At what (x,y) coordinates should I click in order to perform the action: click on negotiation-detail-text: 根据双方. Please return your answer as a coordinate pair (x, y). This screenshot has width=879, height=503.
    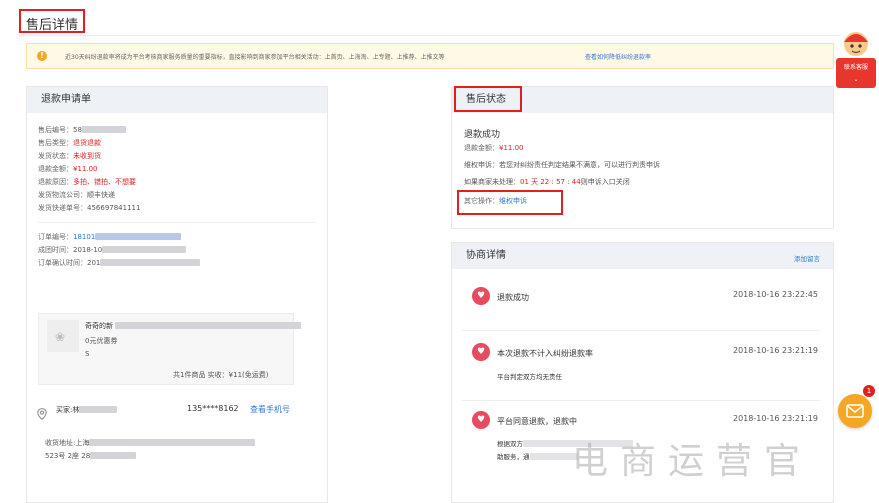
    Looking at the image, I should click on (510, 444).